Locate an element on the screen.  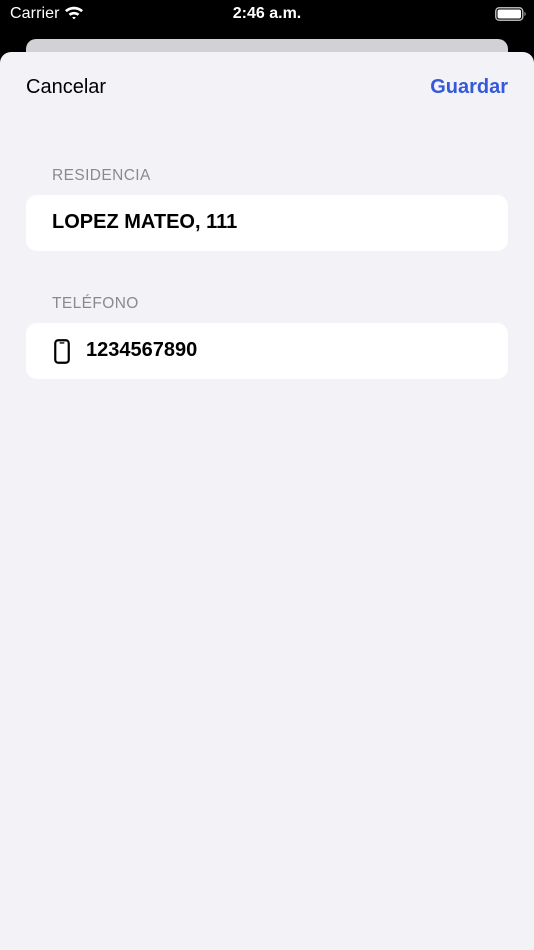
phone-value: 1234567890 is located at coordinates (142, 350).